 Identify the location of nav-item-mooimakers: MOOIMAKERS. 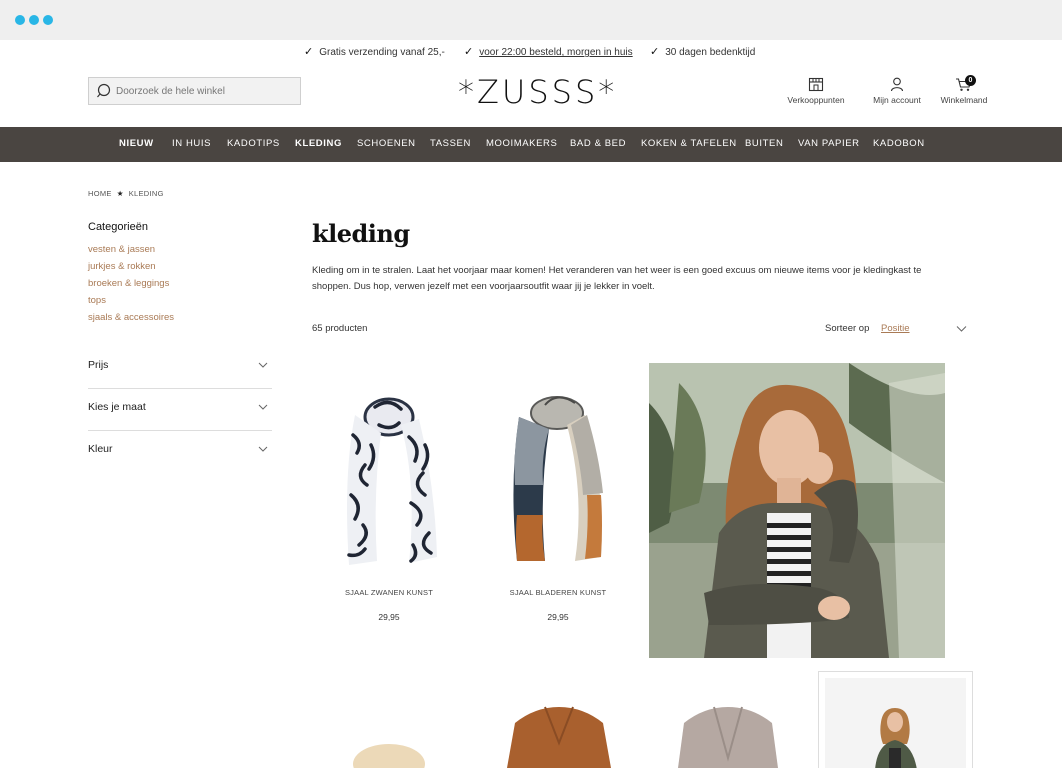
(521, 143).